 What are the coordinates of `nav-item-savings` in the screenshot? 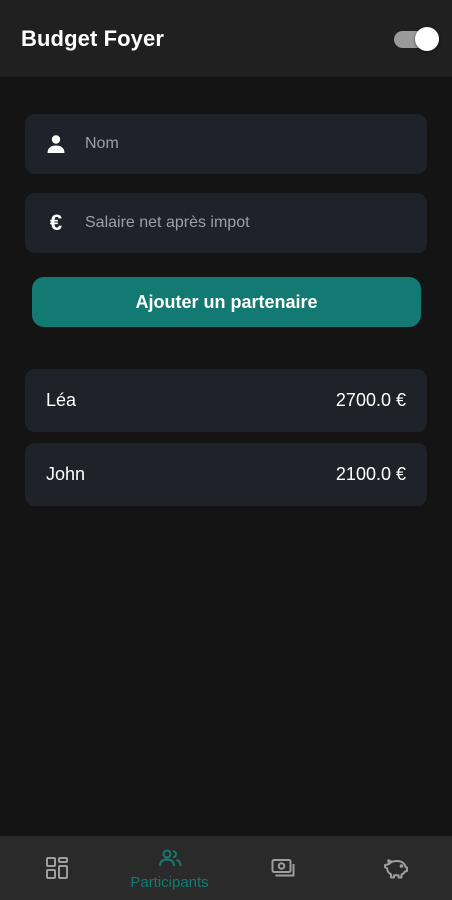 It's located at (395, 868).